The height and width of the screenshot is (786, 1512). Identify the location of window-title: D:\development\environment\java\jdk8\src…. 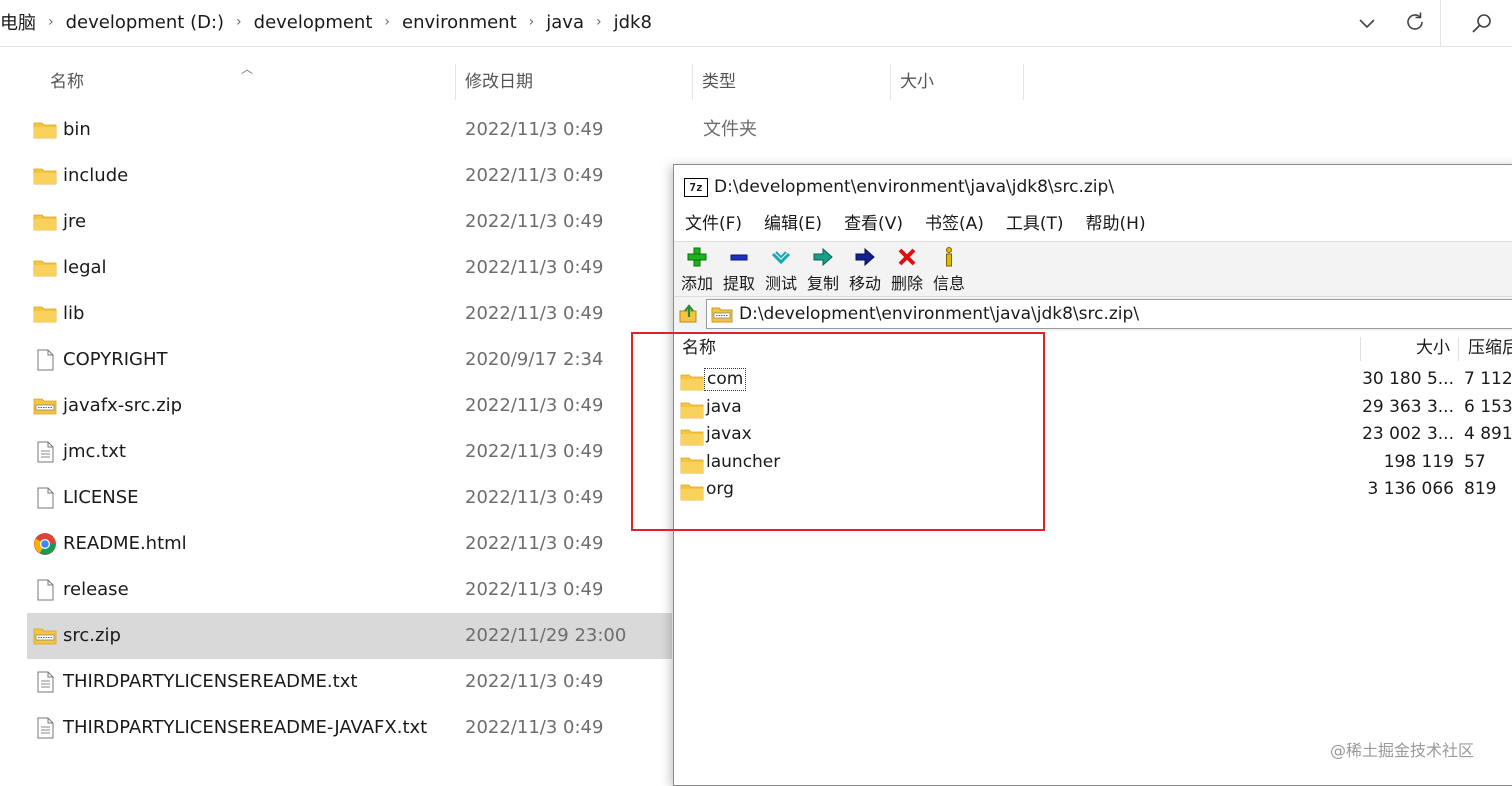
(914, 187).